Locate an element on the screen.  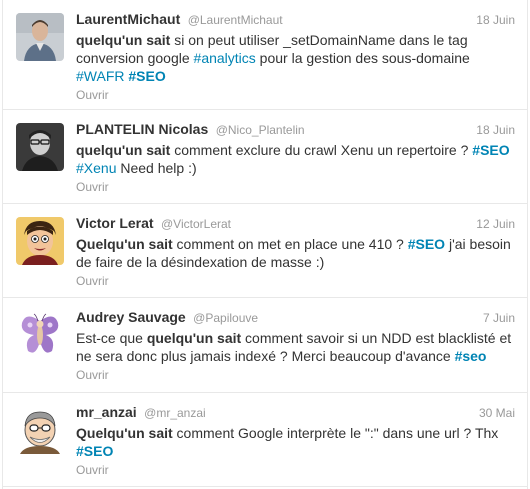
avatar-victor-cartoon is located at coordinates (40, 241).